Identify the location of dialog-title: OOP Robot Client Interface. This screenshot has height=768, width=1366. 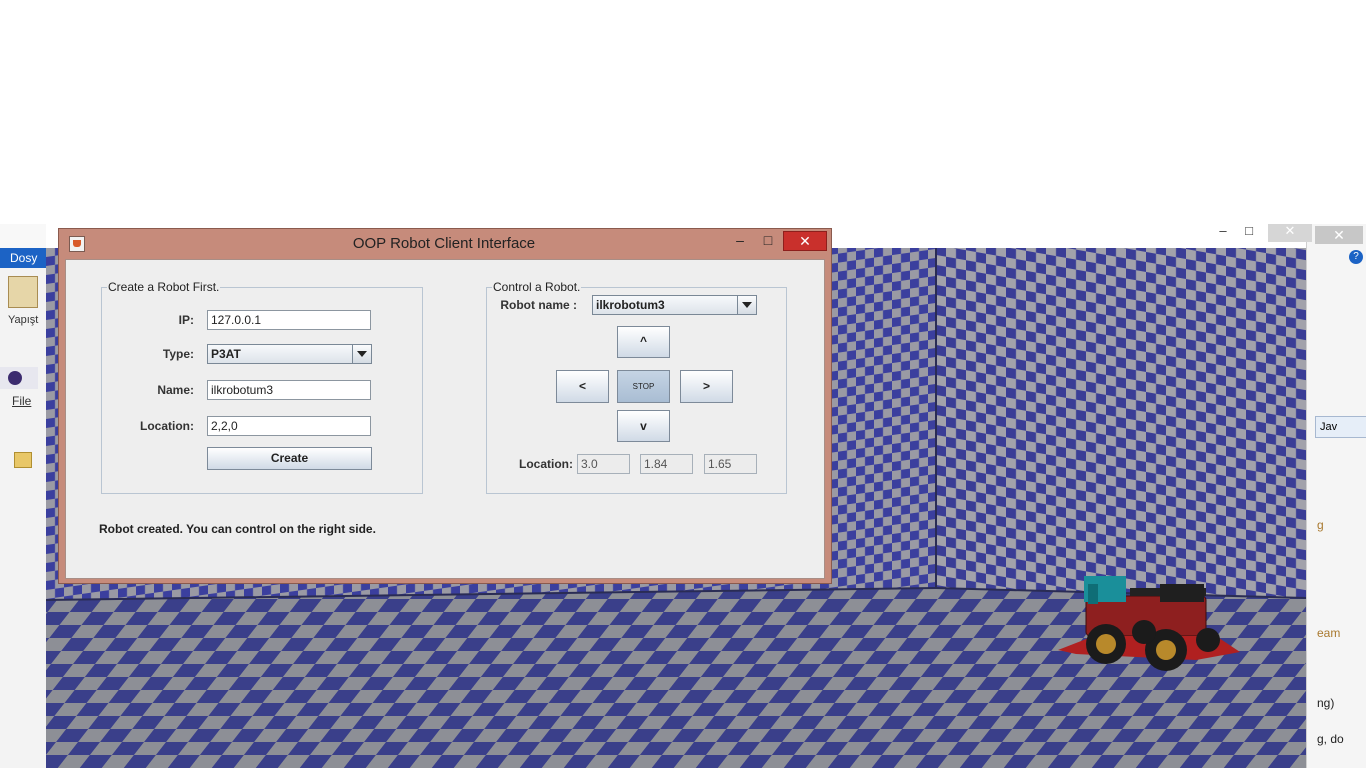
(444, 243).